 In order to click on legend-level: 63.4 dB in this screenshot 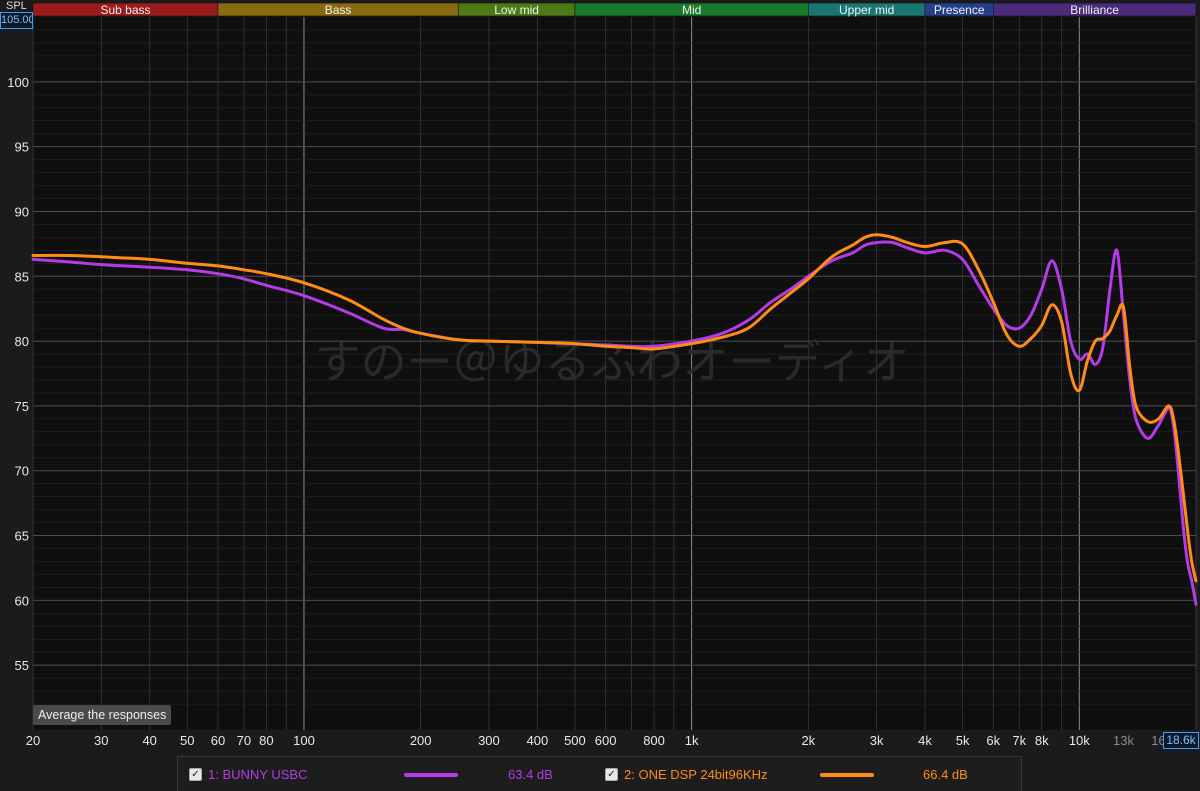, I will do `click(530, 774)`.